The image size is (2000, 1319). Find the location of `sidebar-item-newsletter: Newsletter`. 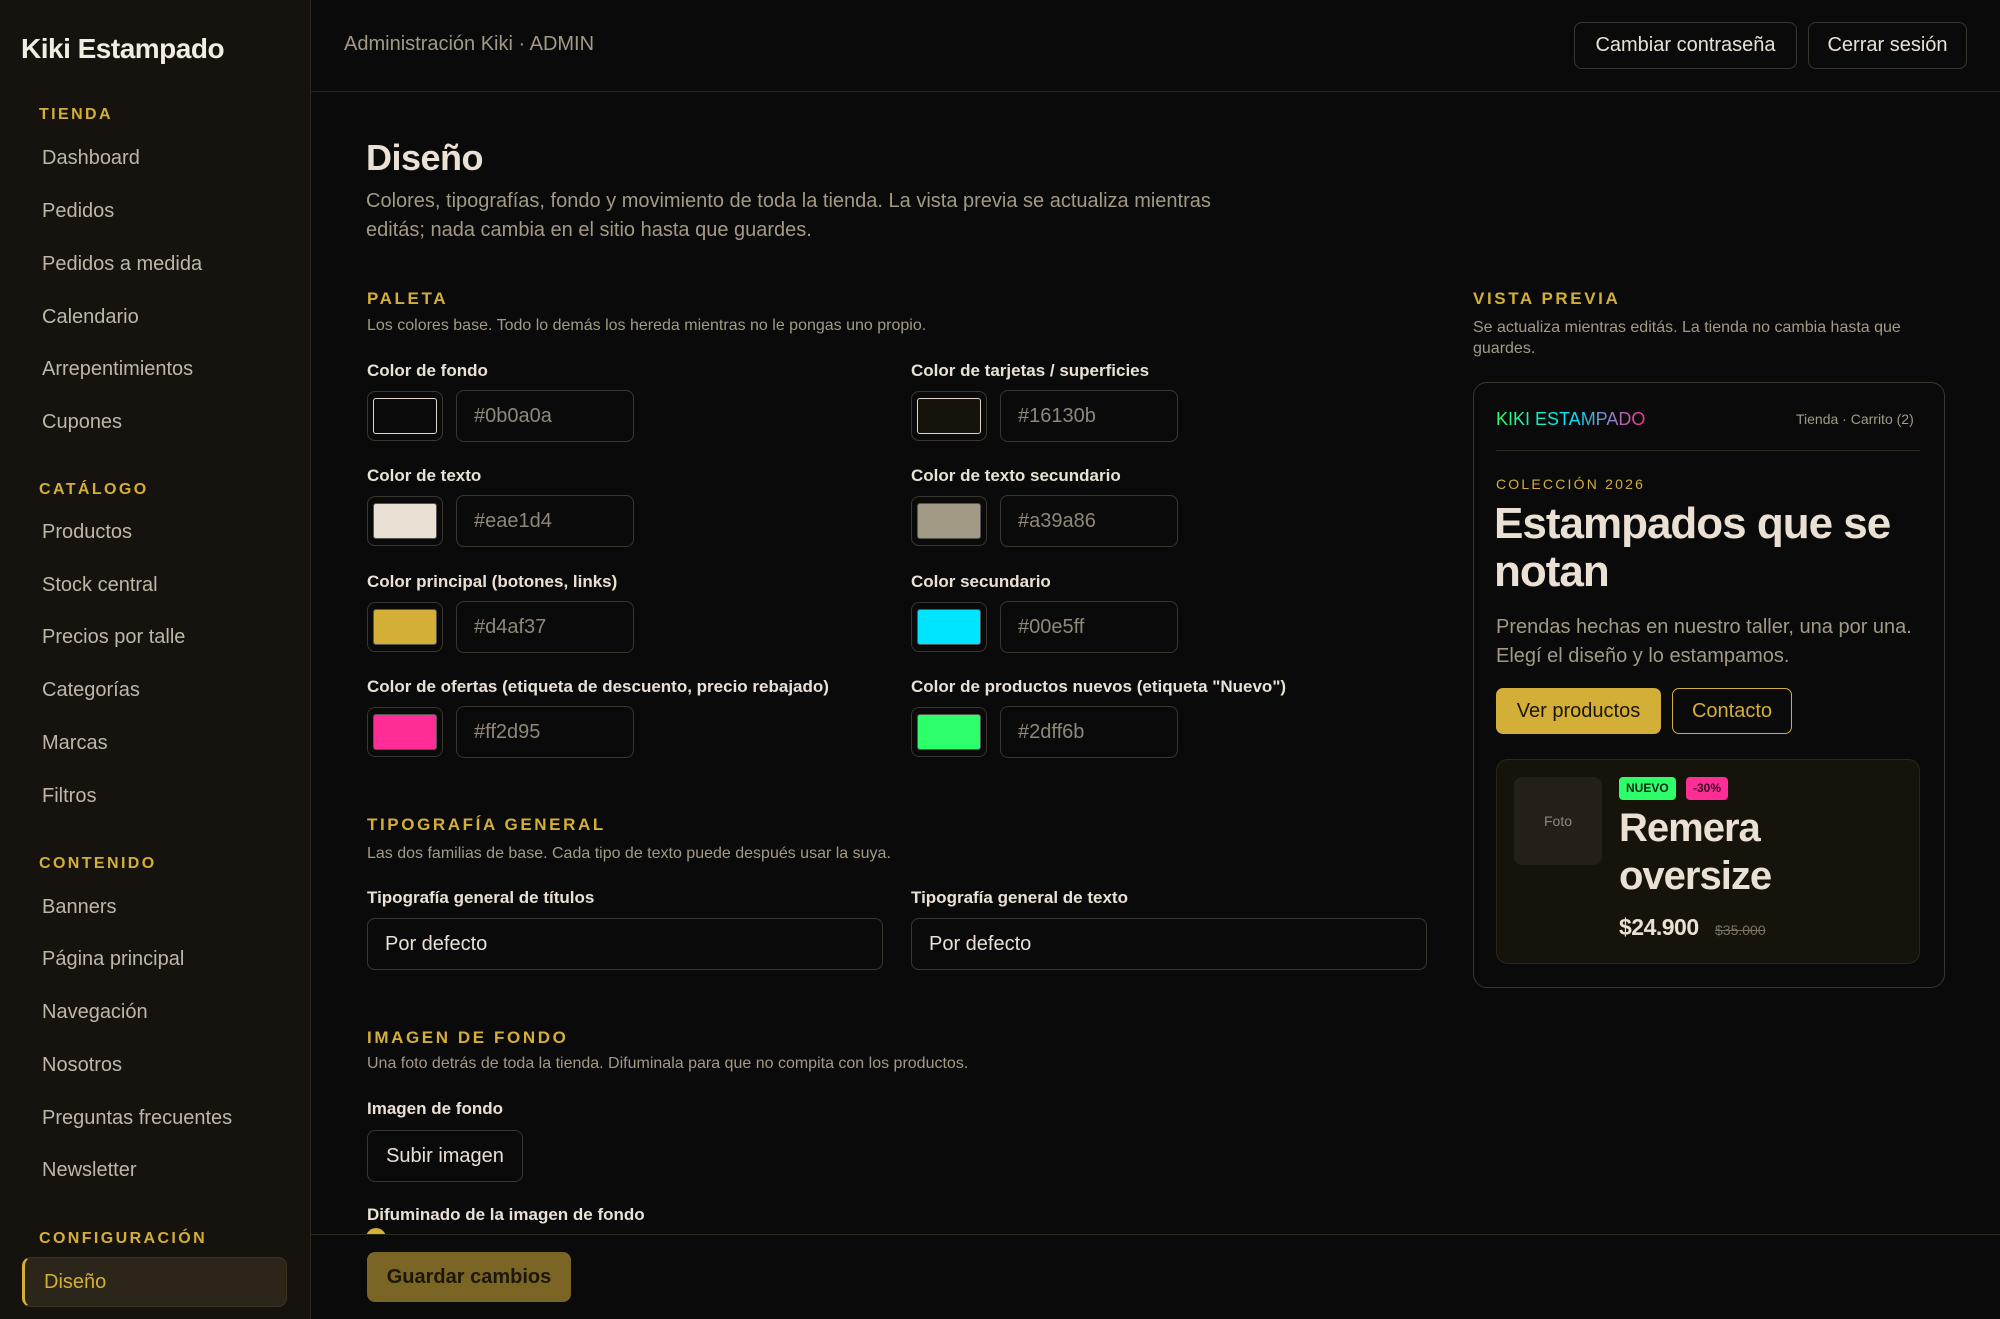

sidebar-item-newsletter: Newsletter is located at coordinates (89, 1170).